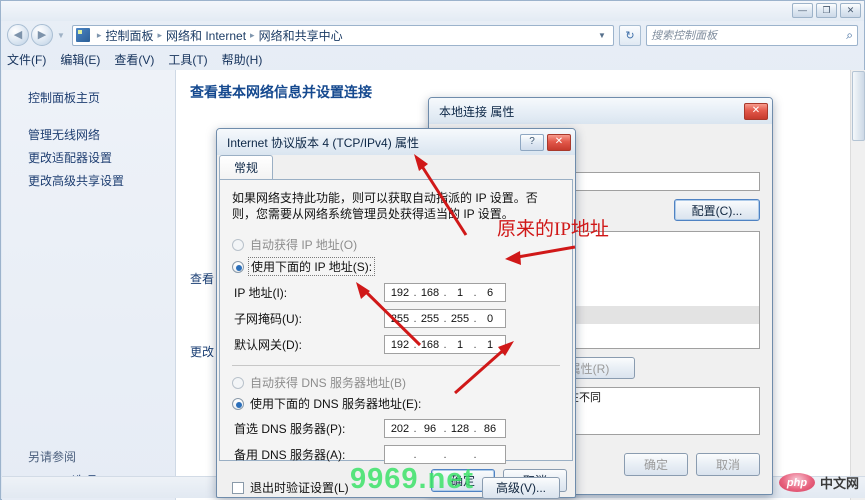 This screenshot has width=865, height=500. I want to click on menu-edit: 编辑(E), so click(80, 59).